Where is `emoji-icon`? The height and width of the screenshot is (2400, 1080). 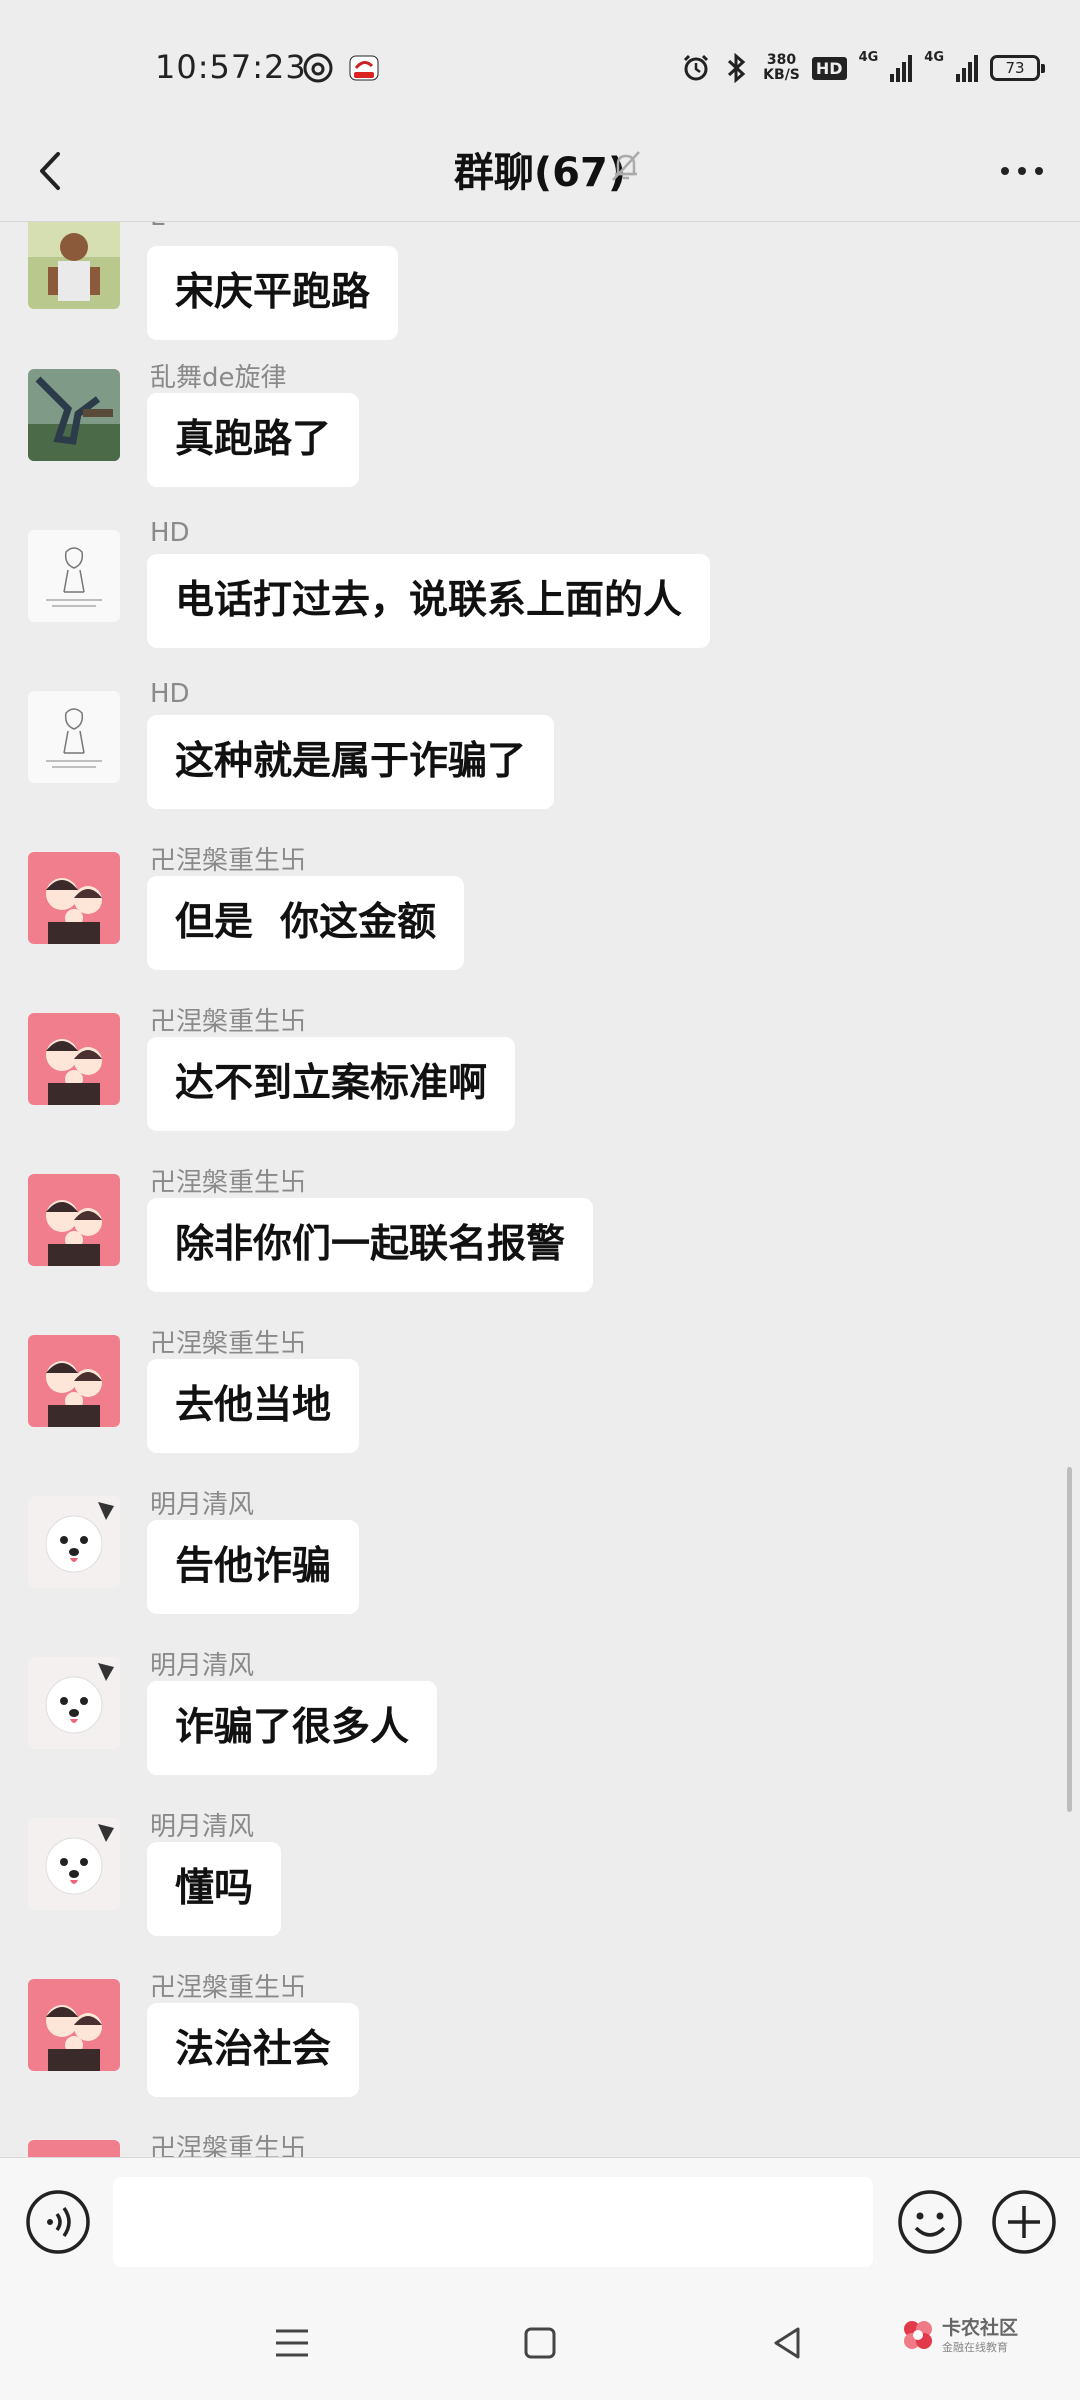
emoji-icon is located at coordinates (930, 2222).